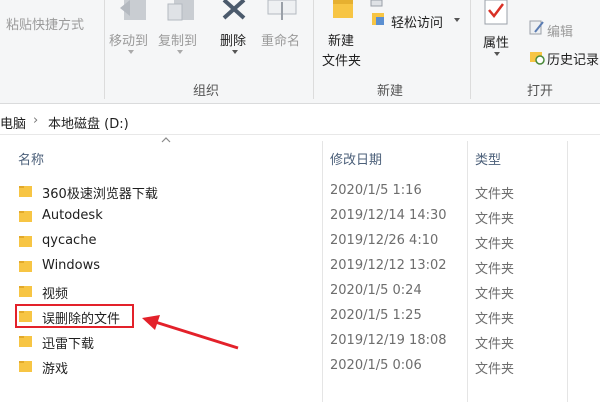 This screenshot has height=402, width=600. I want to click on file-name: 迅雷下载, so click(68, 342).